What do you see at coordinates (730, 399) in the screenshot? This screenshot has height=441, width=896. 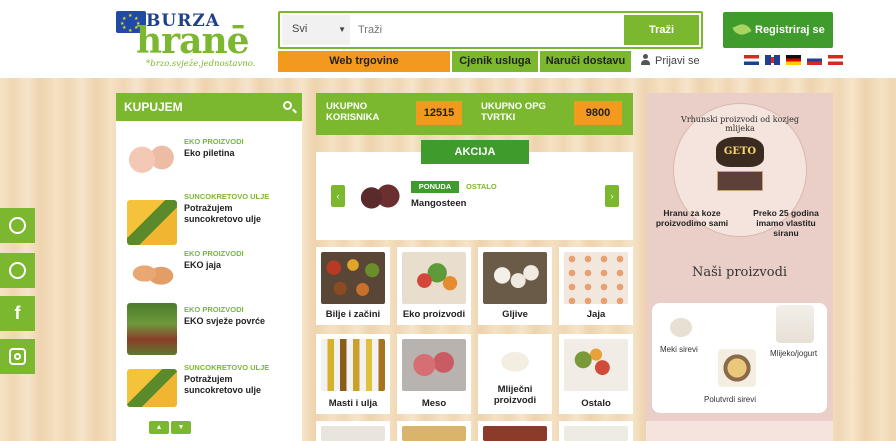 I see `product-label: Polutvrdi sirevi` at bounding box center [730, 399].